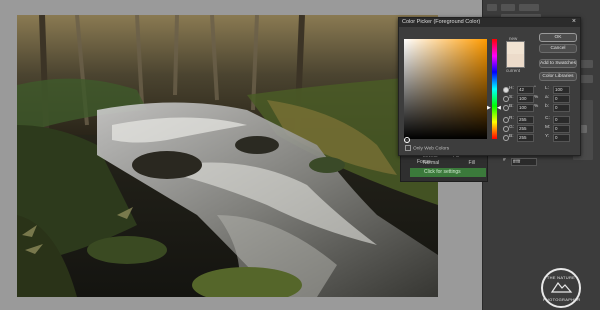  What do you see at coordinates (543, 99) in the screenshot?
I see `field-row-s: S: 100 % a: 0` at bounding box center [543, 99].